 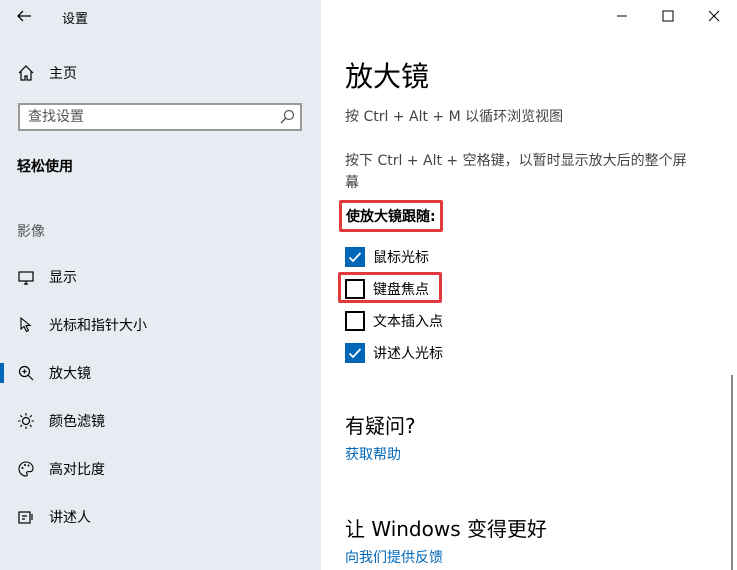 I want to click on sidebar-item-color-filters: 颜色滤镜, so click(x=160, y=421).